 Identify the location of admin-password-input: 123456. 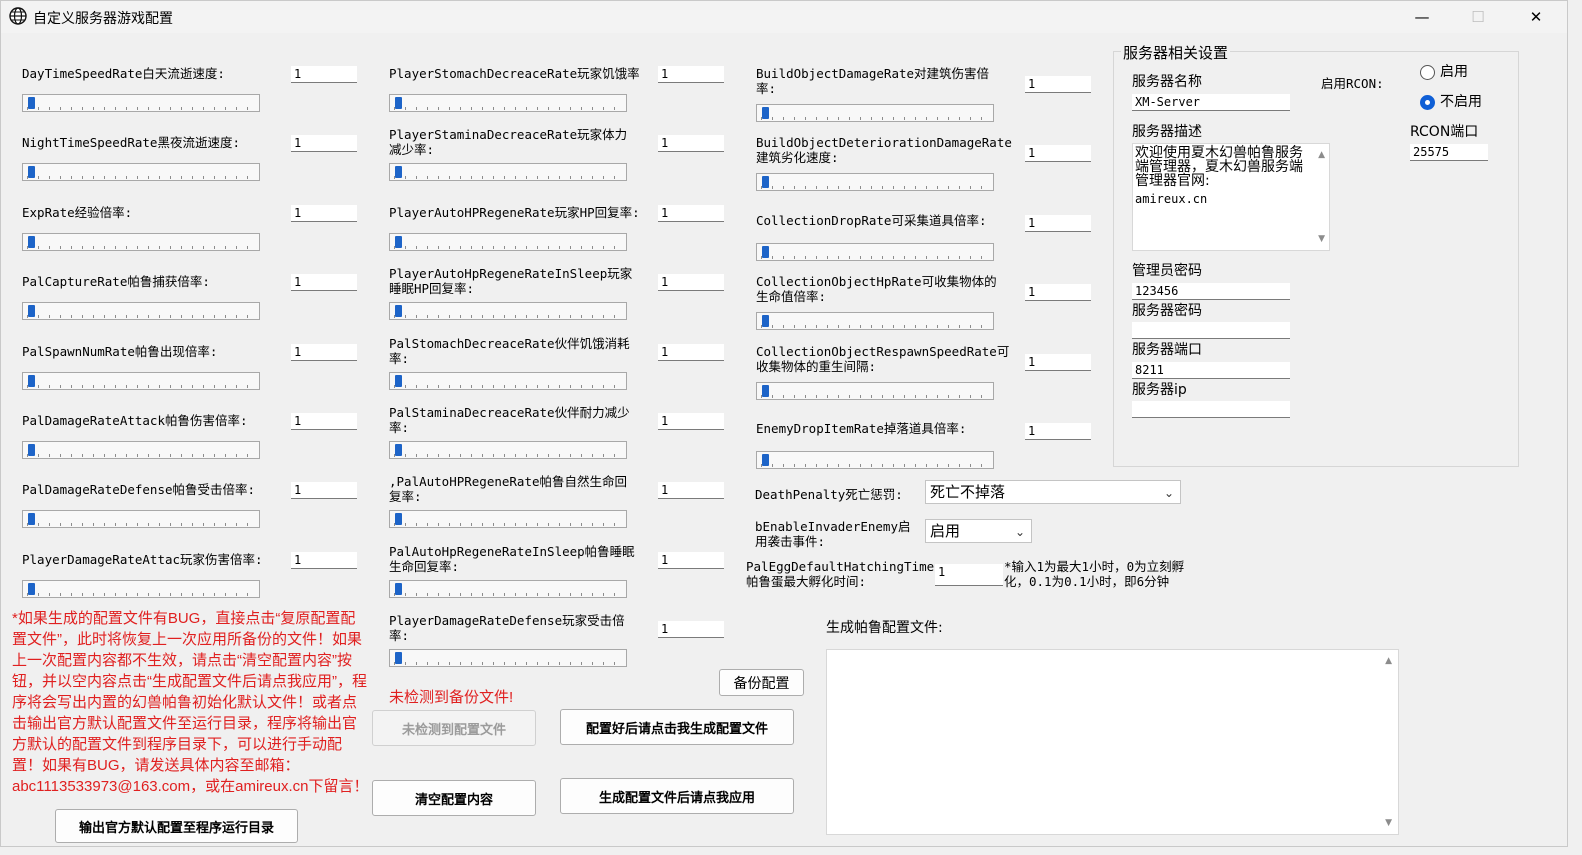
(1211, 291).